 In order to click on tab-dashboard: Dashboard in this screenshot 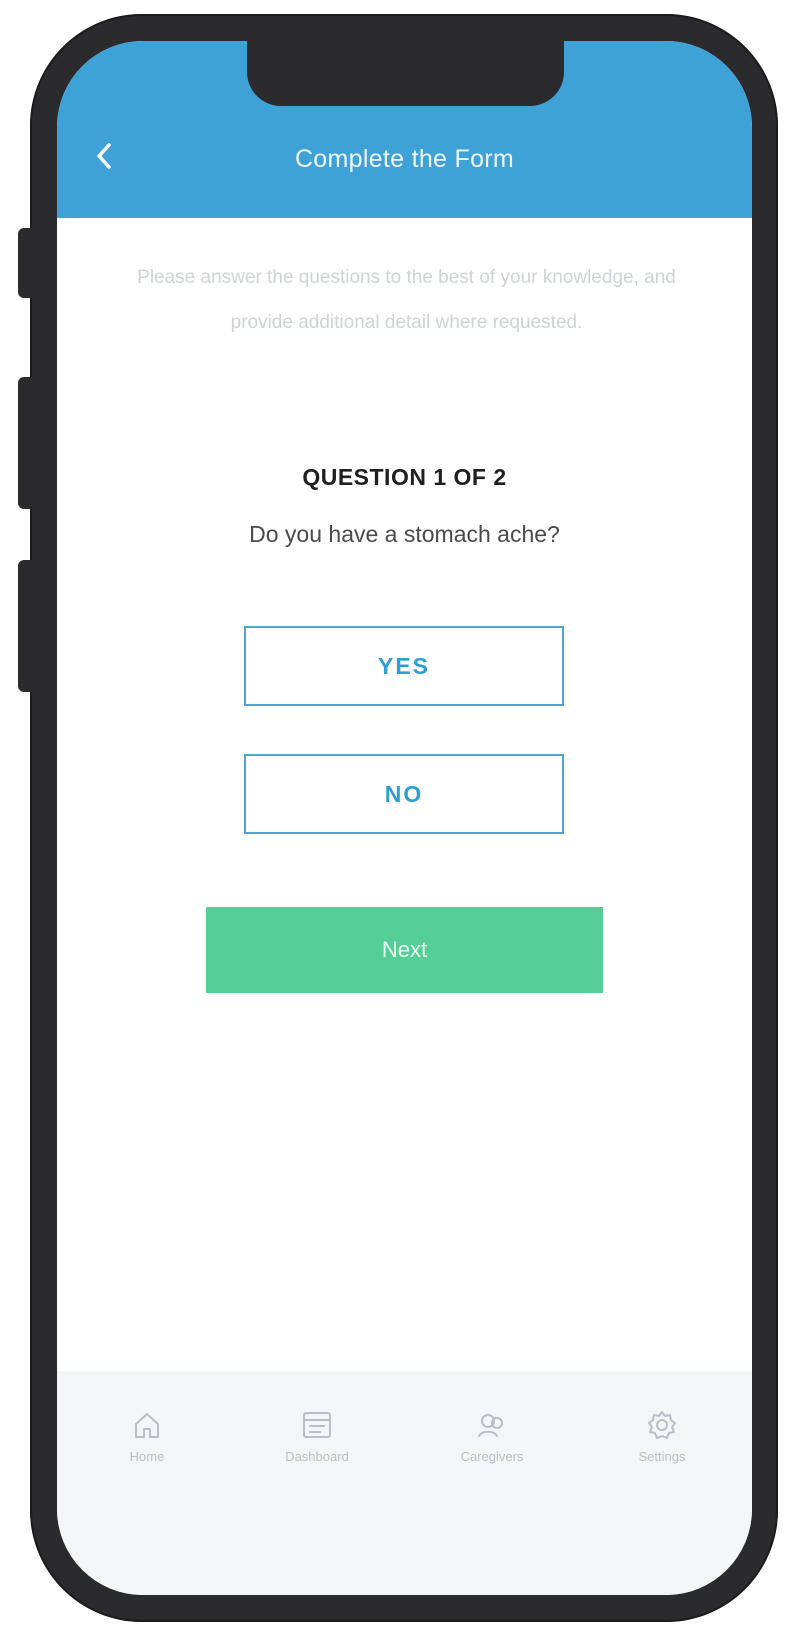, I will do `click(317, 1435)`.